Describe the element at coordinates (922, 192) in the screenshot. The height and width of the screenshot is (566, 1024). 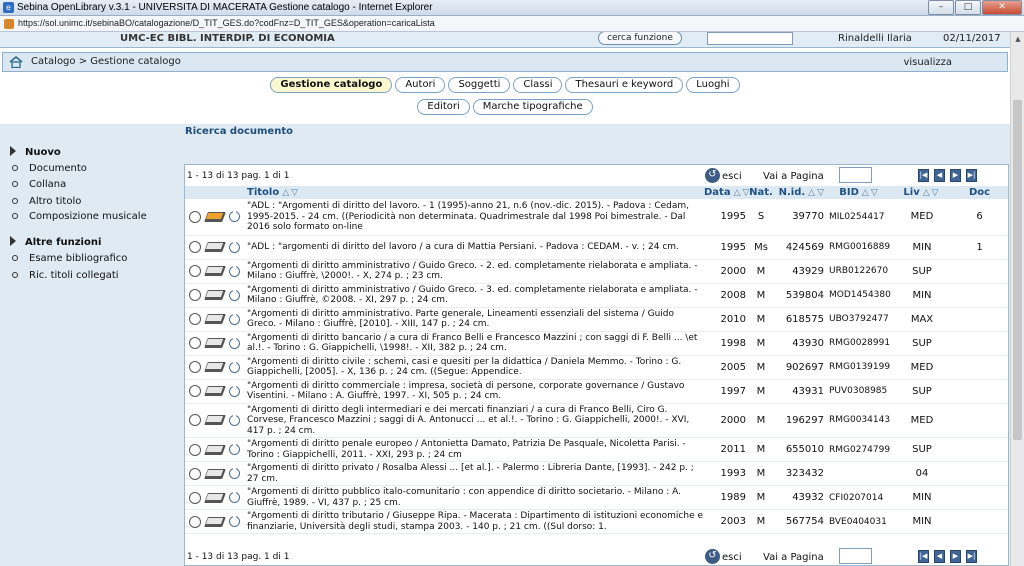
I see `column-header-level: Liv △▽` at that location.